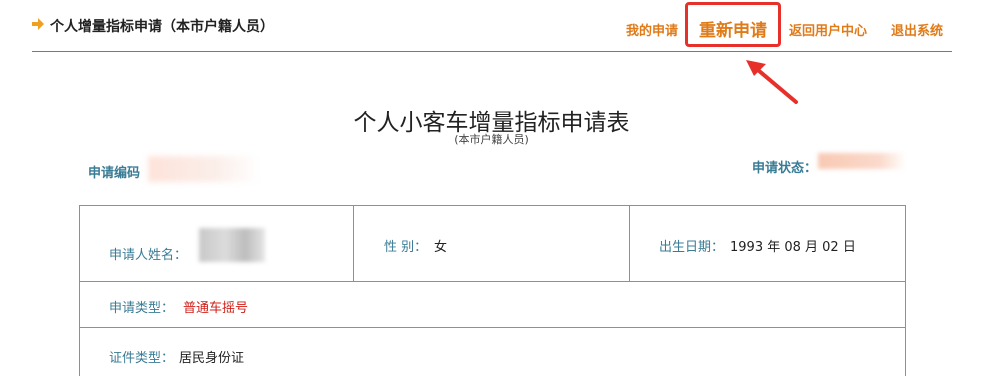 This screenshot has height=376, width=983. I want to click on birth-date-label: 出生日期：, so click(692, 247).